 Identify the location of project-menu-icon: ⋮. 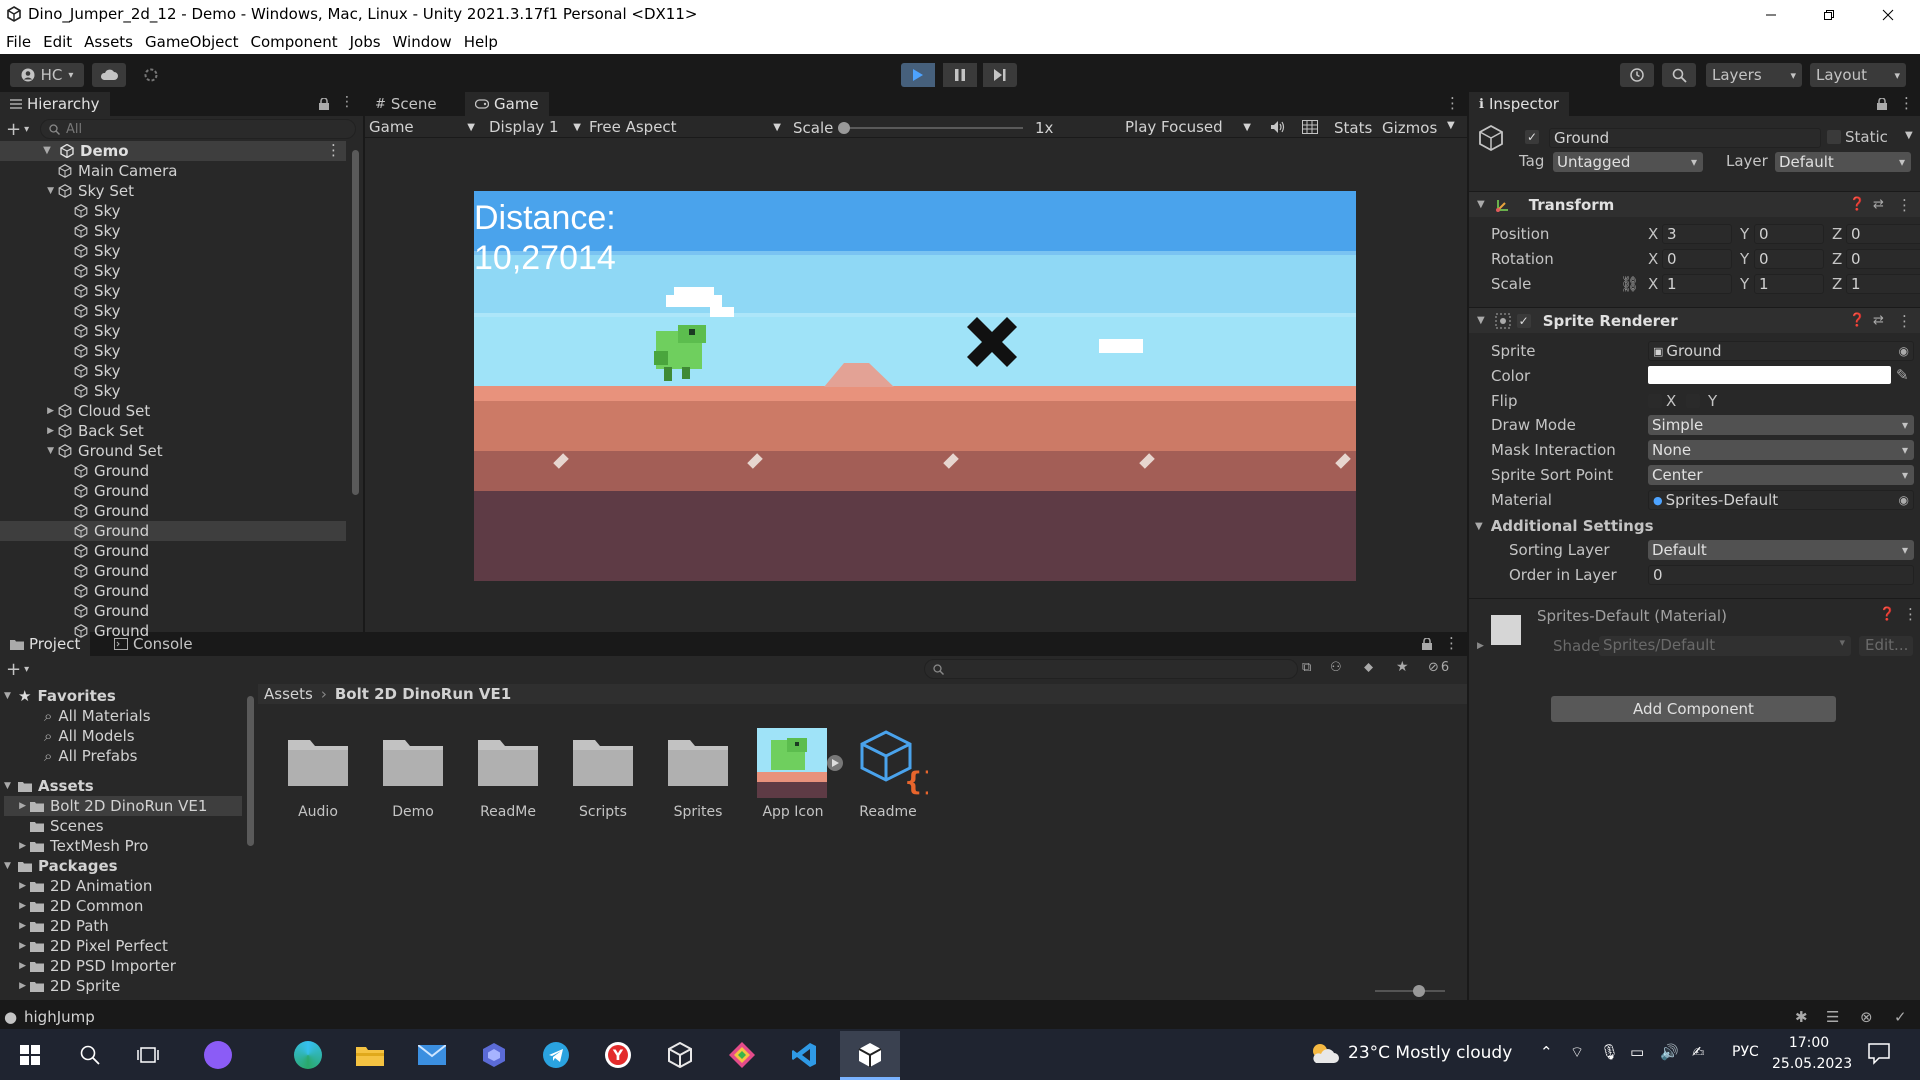
(1451, 643).